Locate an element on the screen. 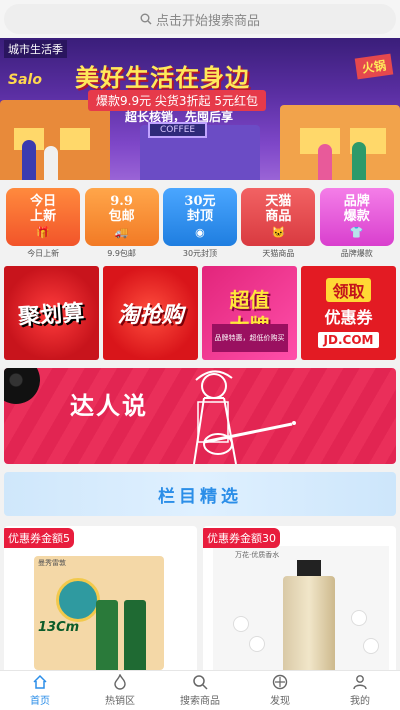  talent-banner: 达人说 is located at coordinates (200, 416).